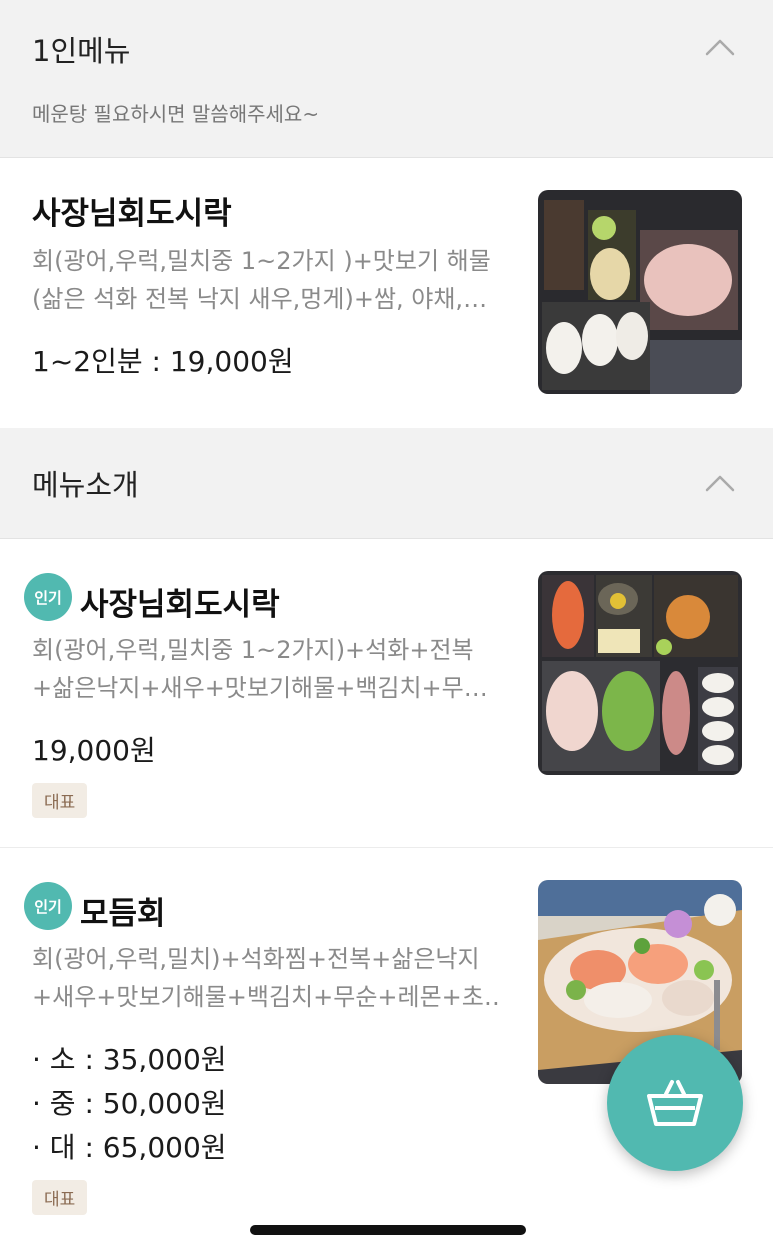  I want to click on section-header-menu-intro: 메뉴소개, so click(386, 483).